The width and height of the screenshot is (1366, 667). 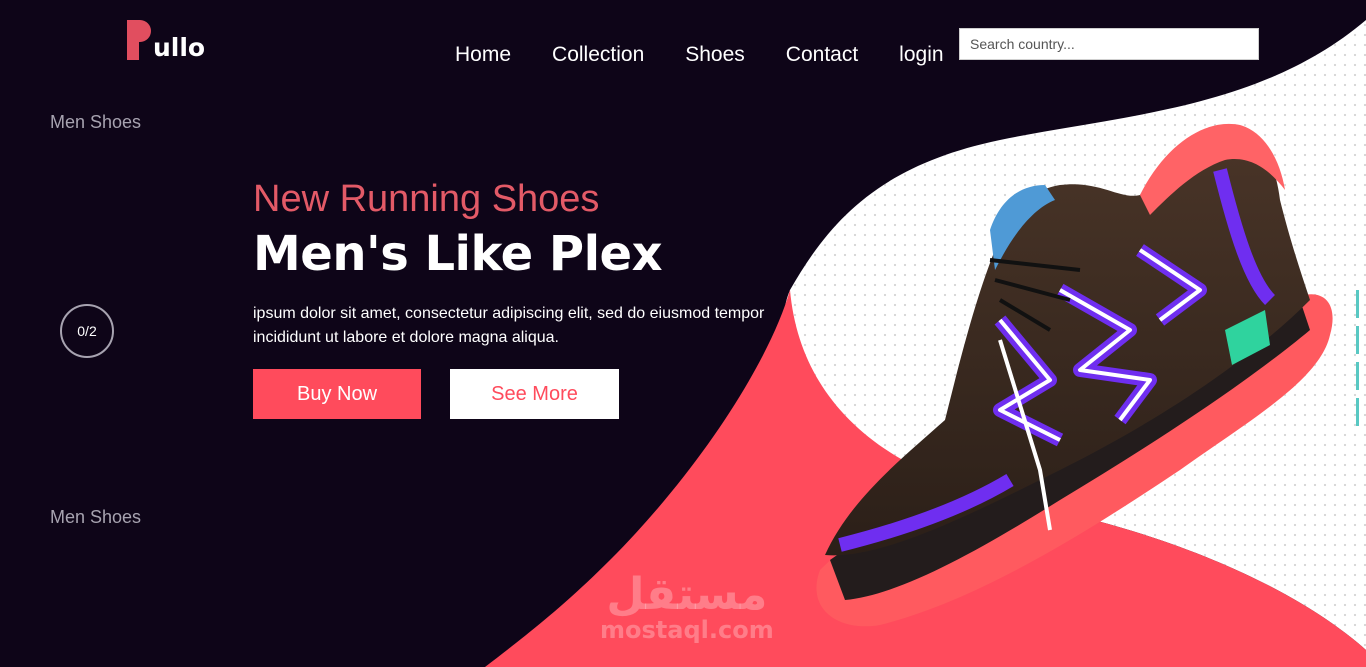 What do you see at coordinates (687, 630) in the screenshot?
I see `watermark-latin: mostaql.com` at bounding box center [687, 630].